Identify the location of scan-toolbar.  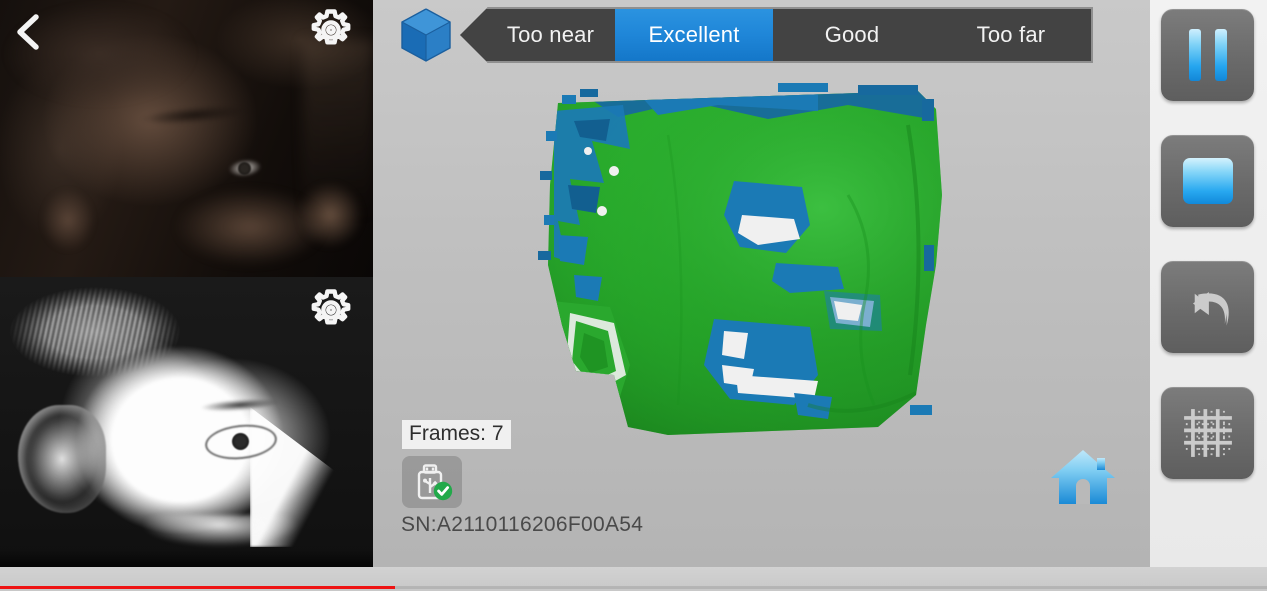
(1208, 283).